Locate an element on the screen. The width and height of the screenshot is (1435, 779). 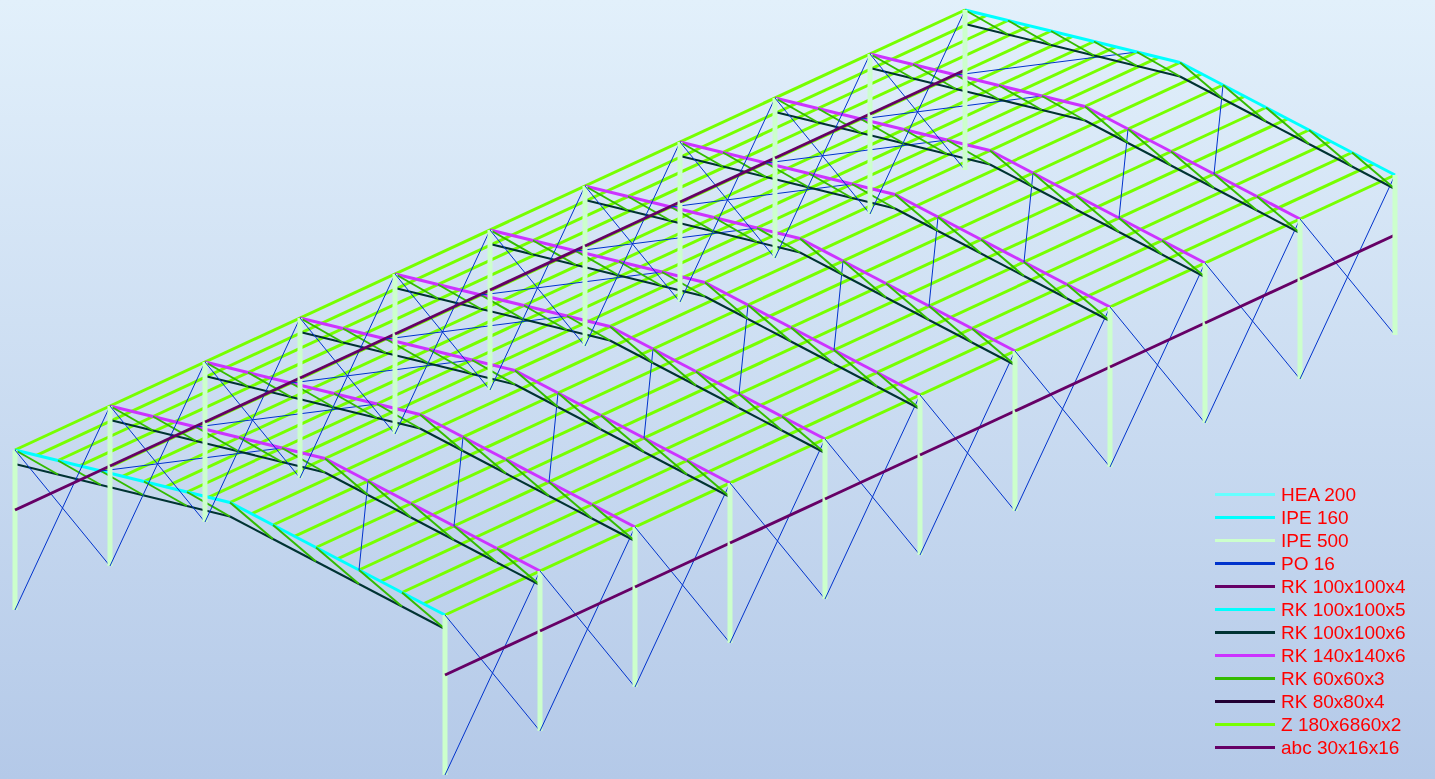
legend-label: HEA 200 is located at coordinates (1318, 494).